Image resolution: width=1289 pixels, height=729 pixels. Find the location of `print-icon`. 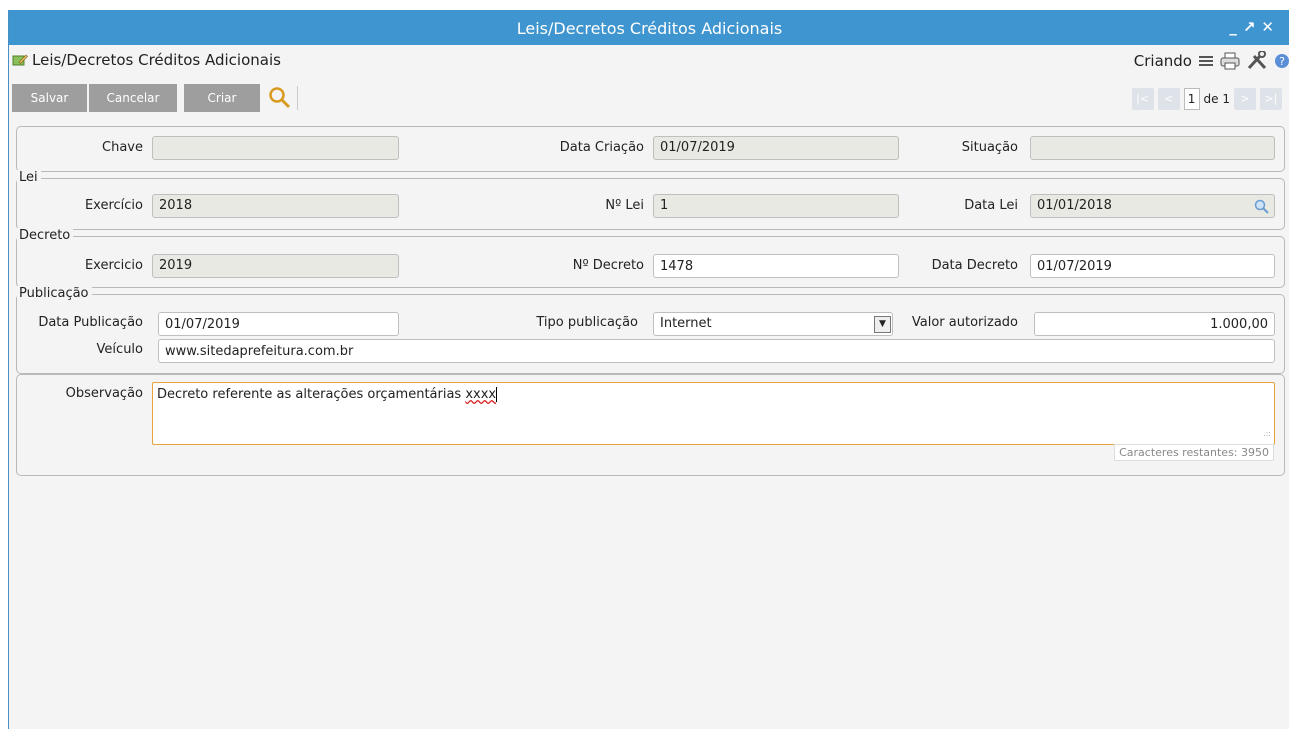

print-icon is located at coordinates (1230, 61).